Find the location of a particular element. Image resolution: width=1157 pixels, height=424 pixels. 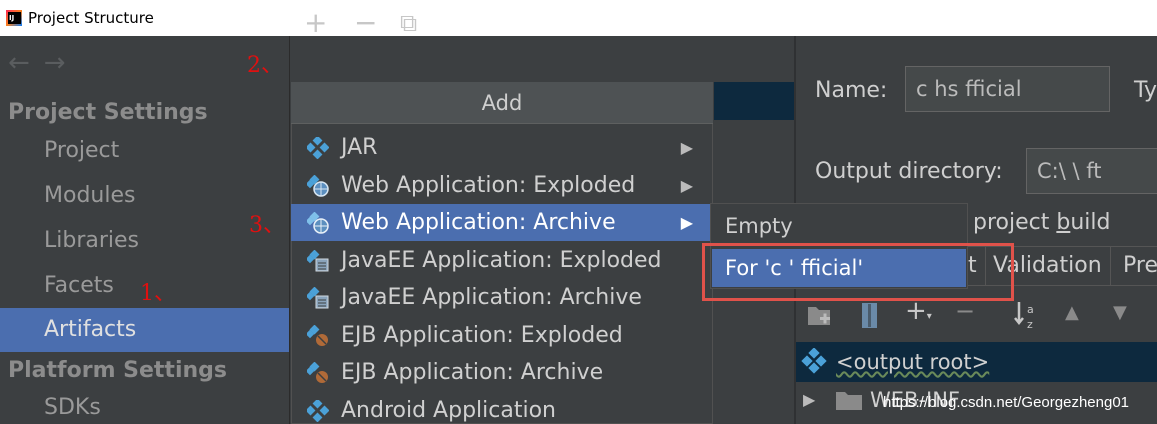

artifact-list-selected-row is located at coordinates (754, 101).